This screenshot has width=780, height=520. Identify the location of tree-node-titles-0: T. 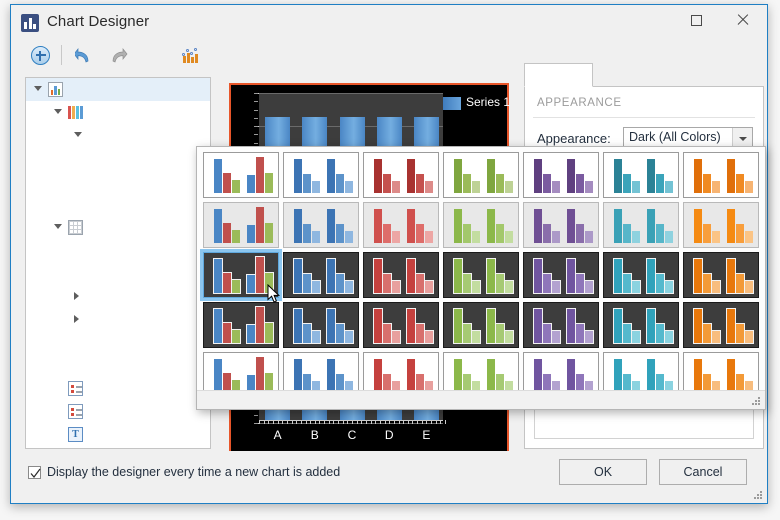
(118, 434).